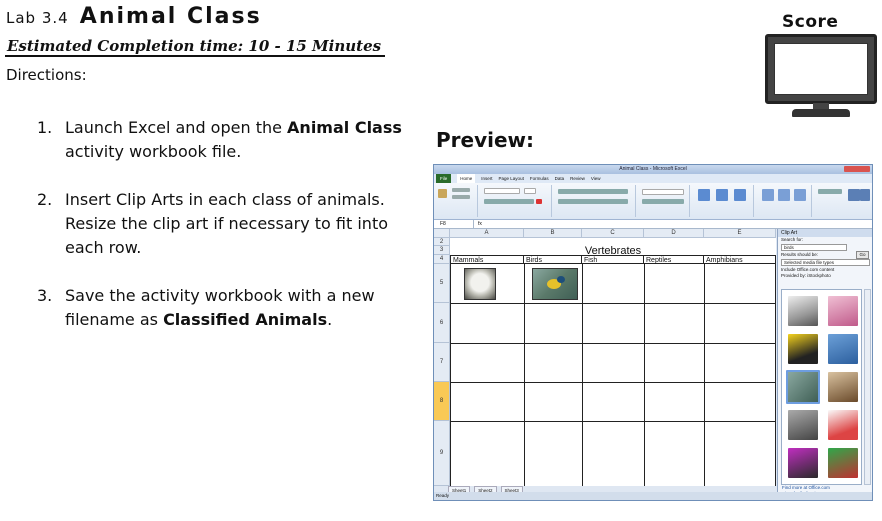 The height and width of the screenshot is (521, 882). What do you see at coordinates (37, 18) in the screenshot?
I see `lab-number: Lab 3.4` at bounding box center [37, 18].